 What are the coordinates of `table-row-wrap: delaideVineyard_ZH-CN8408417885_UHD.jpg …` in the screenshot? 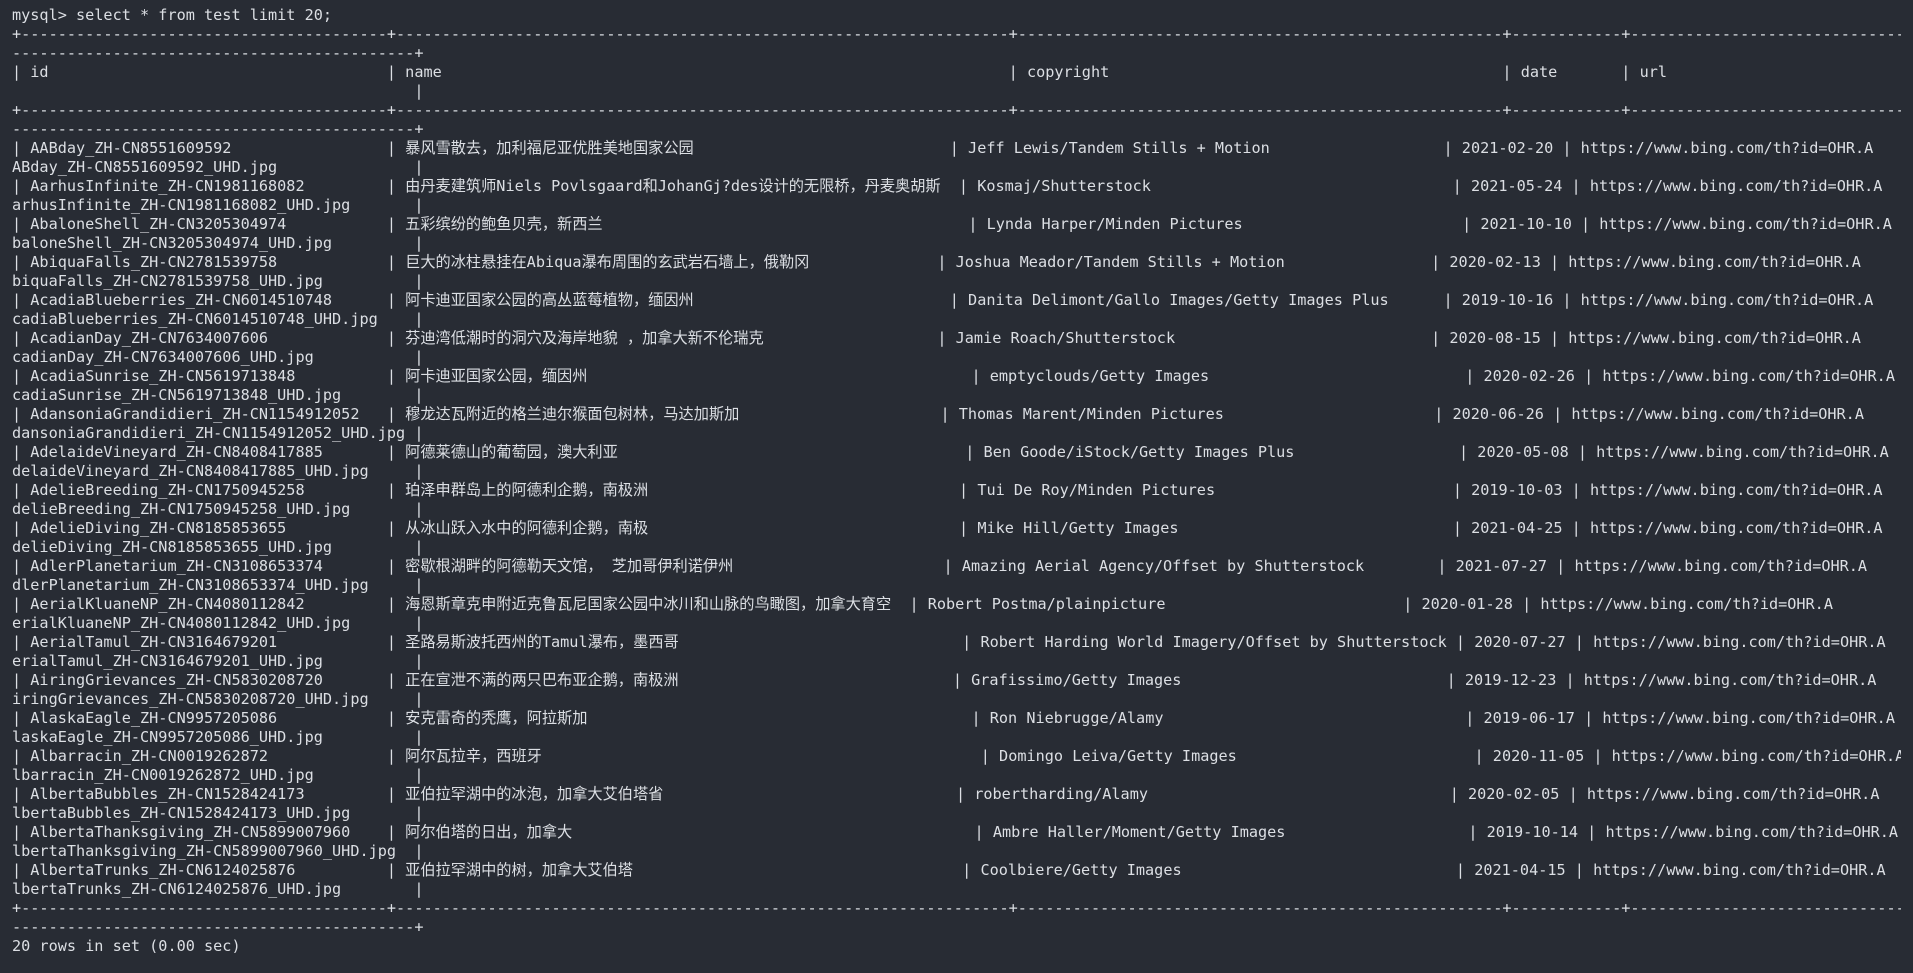 It's located at (218, 471).